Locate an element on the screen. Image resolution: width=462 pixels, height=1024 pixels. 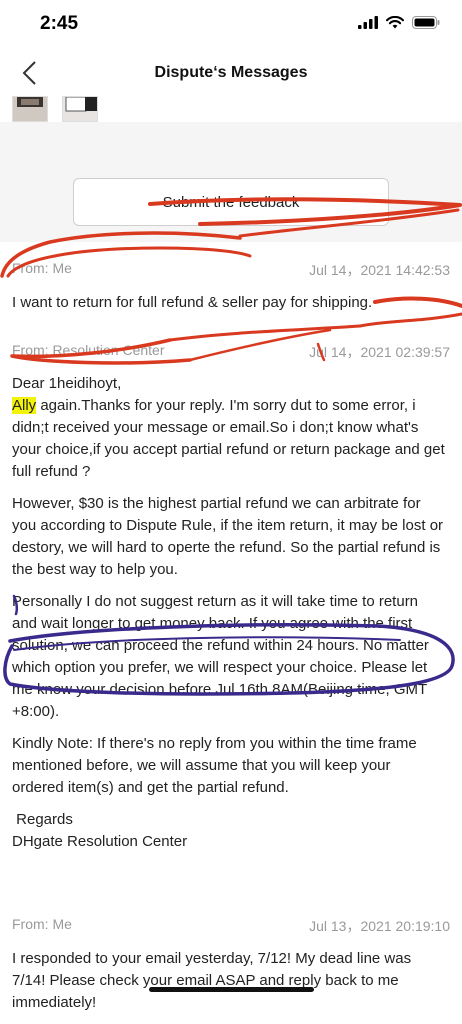
home-indicator is located at coordinates (231, 989).